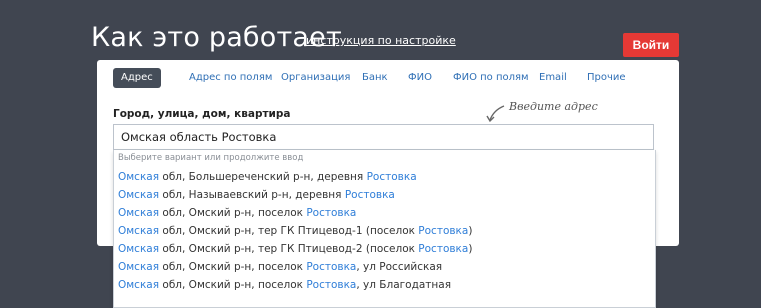 Image resolution: width=761 pixels, height=308 pixels. Describe the element at coordinates (137, 78) in the screenshot. I see `tab-address: Адрес` at that location.